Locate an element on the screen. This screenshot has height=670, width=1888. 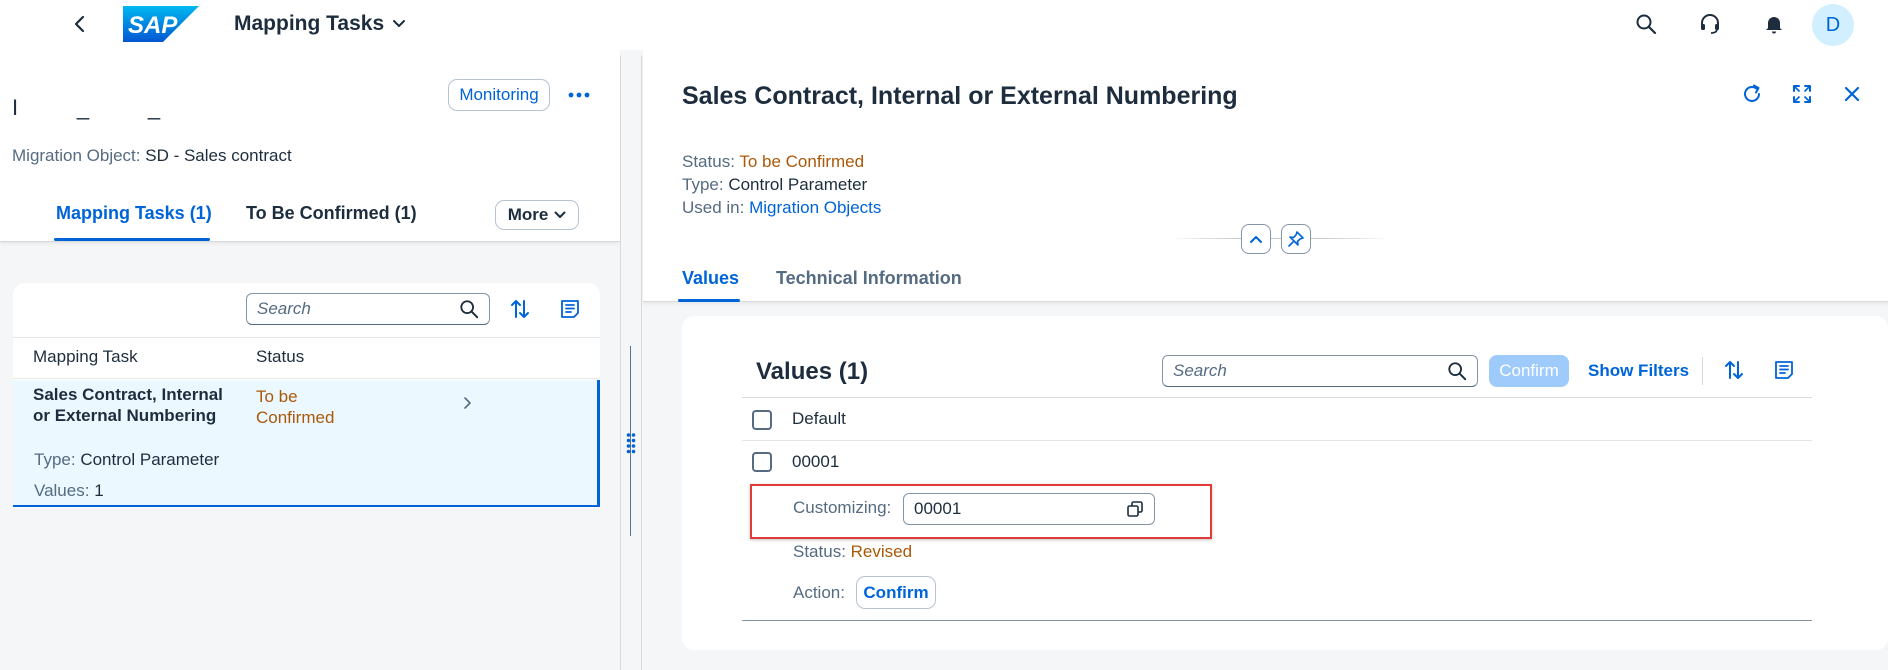
fullscreen-icon is located at coordinates (1802, 94).